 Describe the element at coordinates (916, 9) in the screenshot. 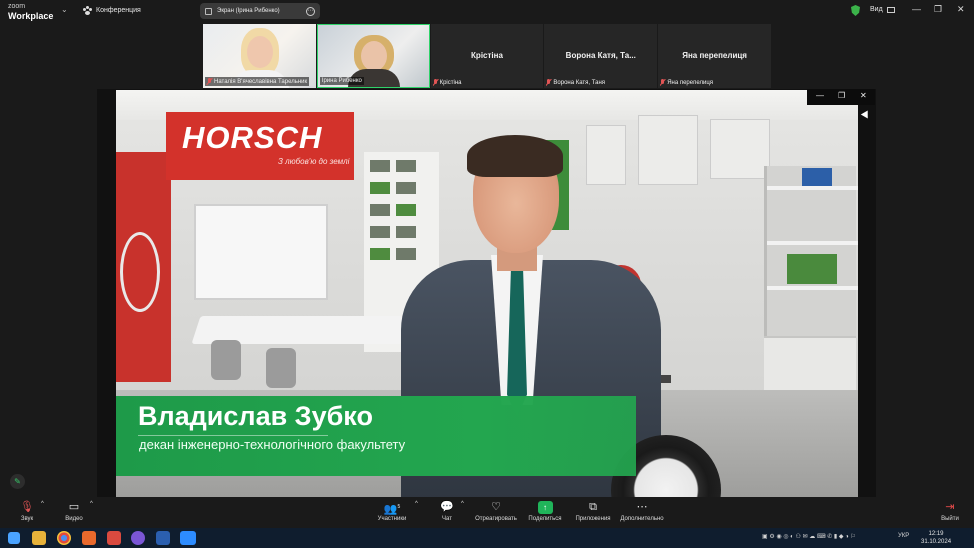

I see `minimize-button: —` at that location.